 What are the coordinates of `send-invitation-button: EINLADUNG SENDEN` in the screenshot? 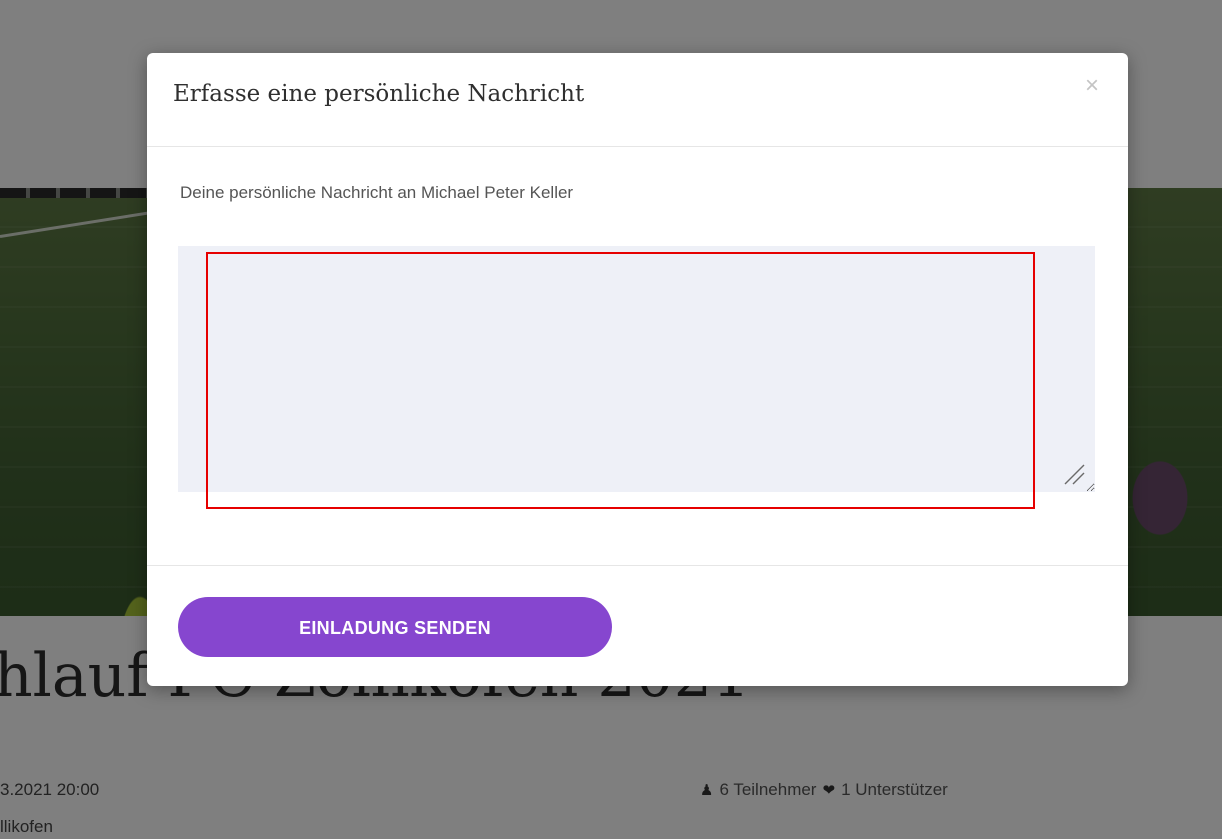 It's located at (395, 627).